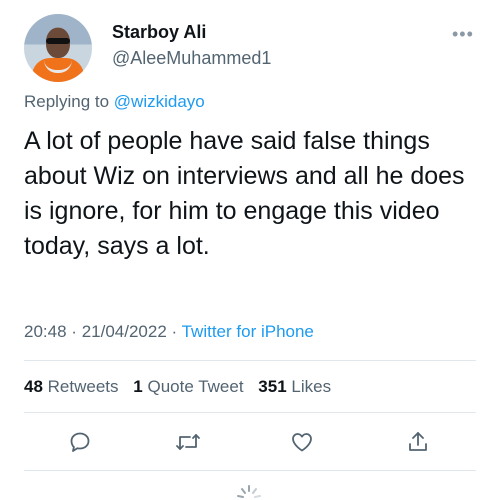  What do you see at coordinates (58, 48) in the screenshot?
I see `avatar` at bounding box center [58, 48].